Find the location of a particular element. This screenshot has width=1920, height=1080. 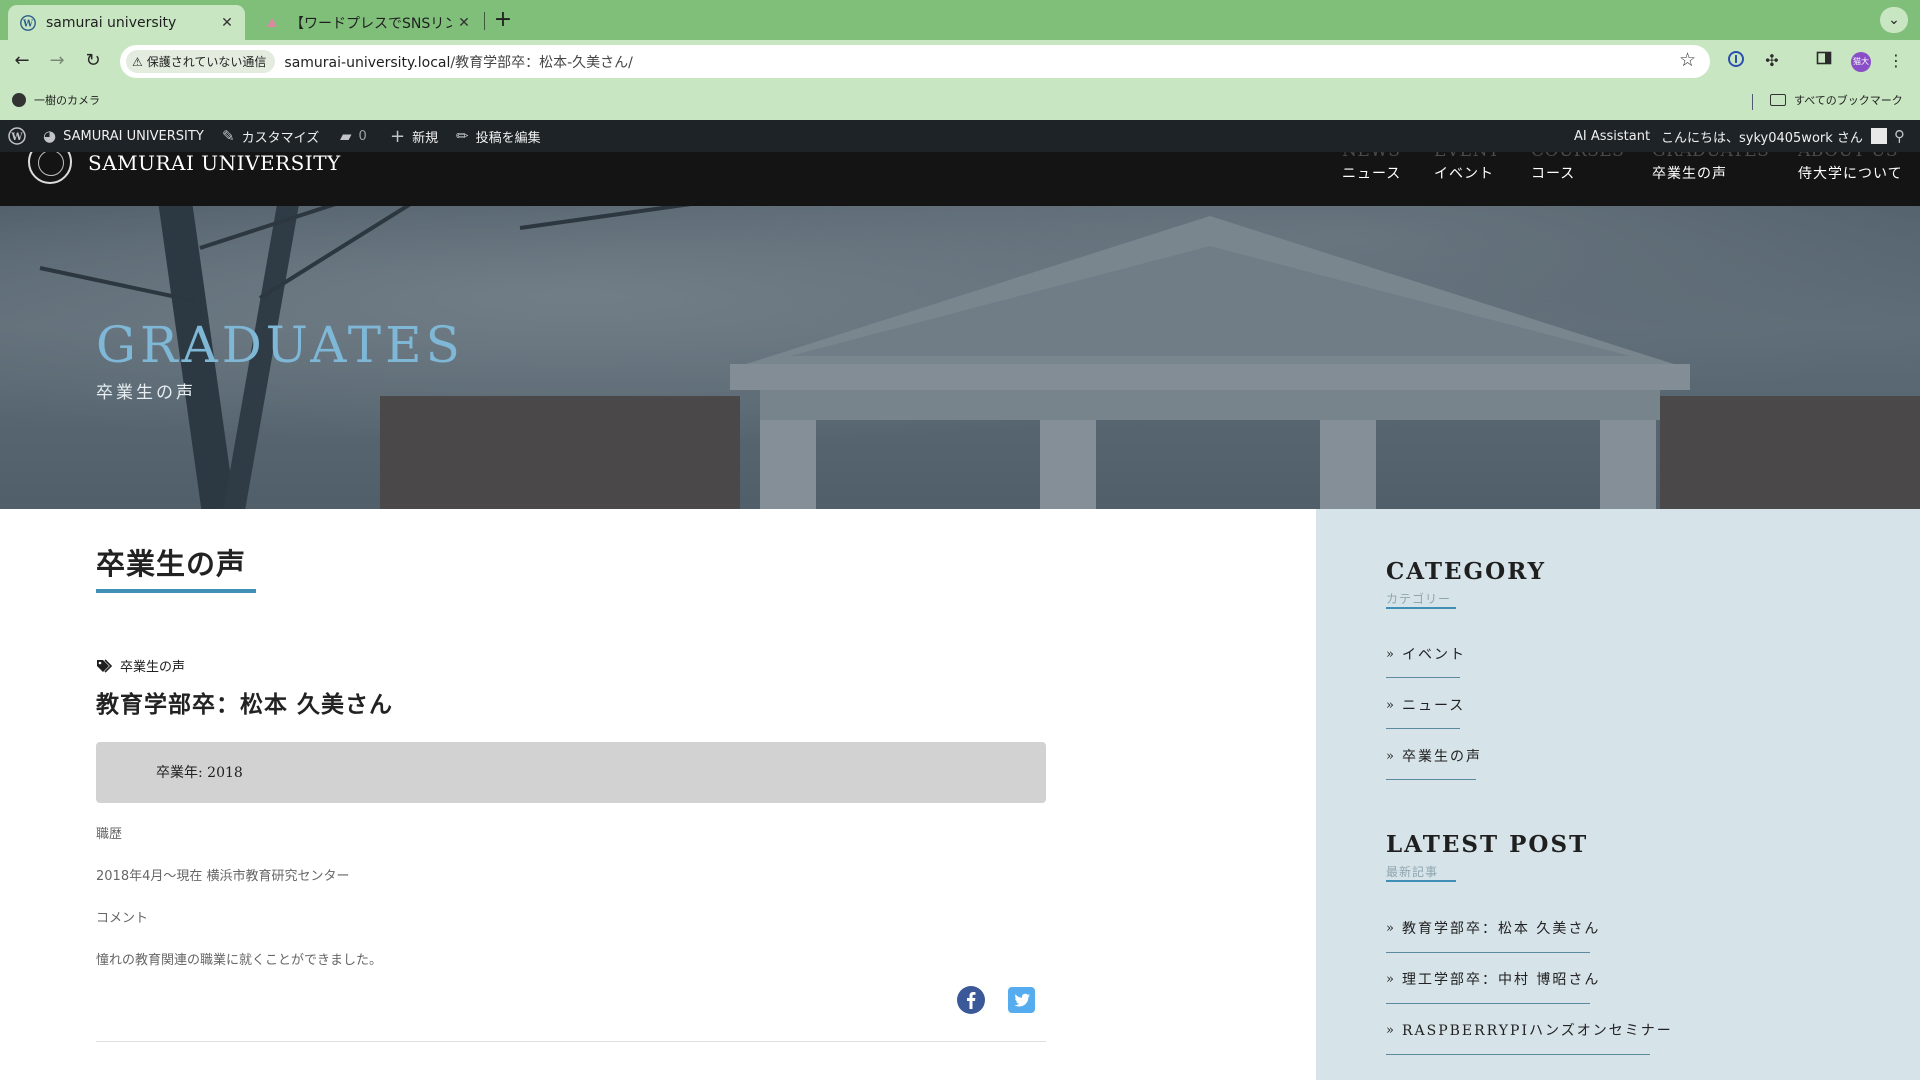

admin-site-name: ◕ SAMURAI UNIVERSITY is located at coordinates (123, 136).